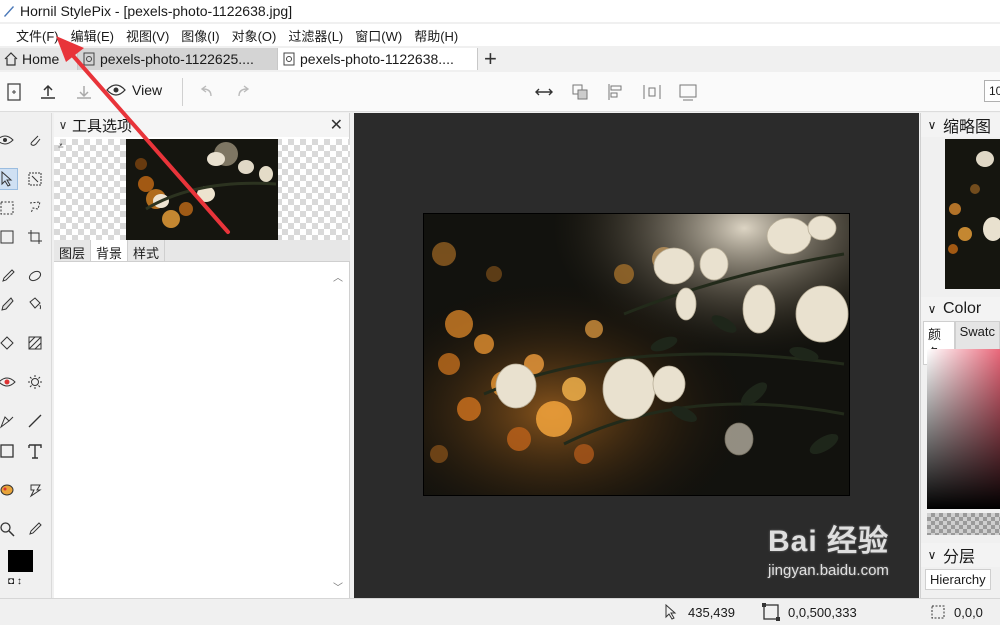  I want to click on tab-layer: 图层, so click(73, 250).